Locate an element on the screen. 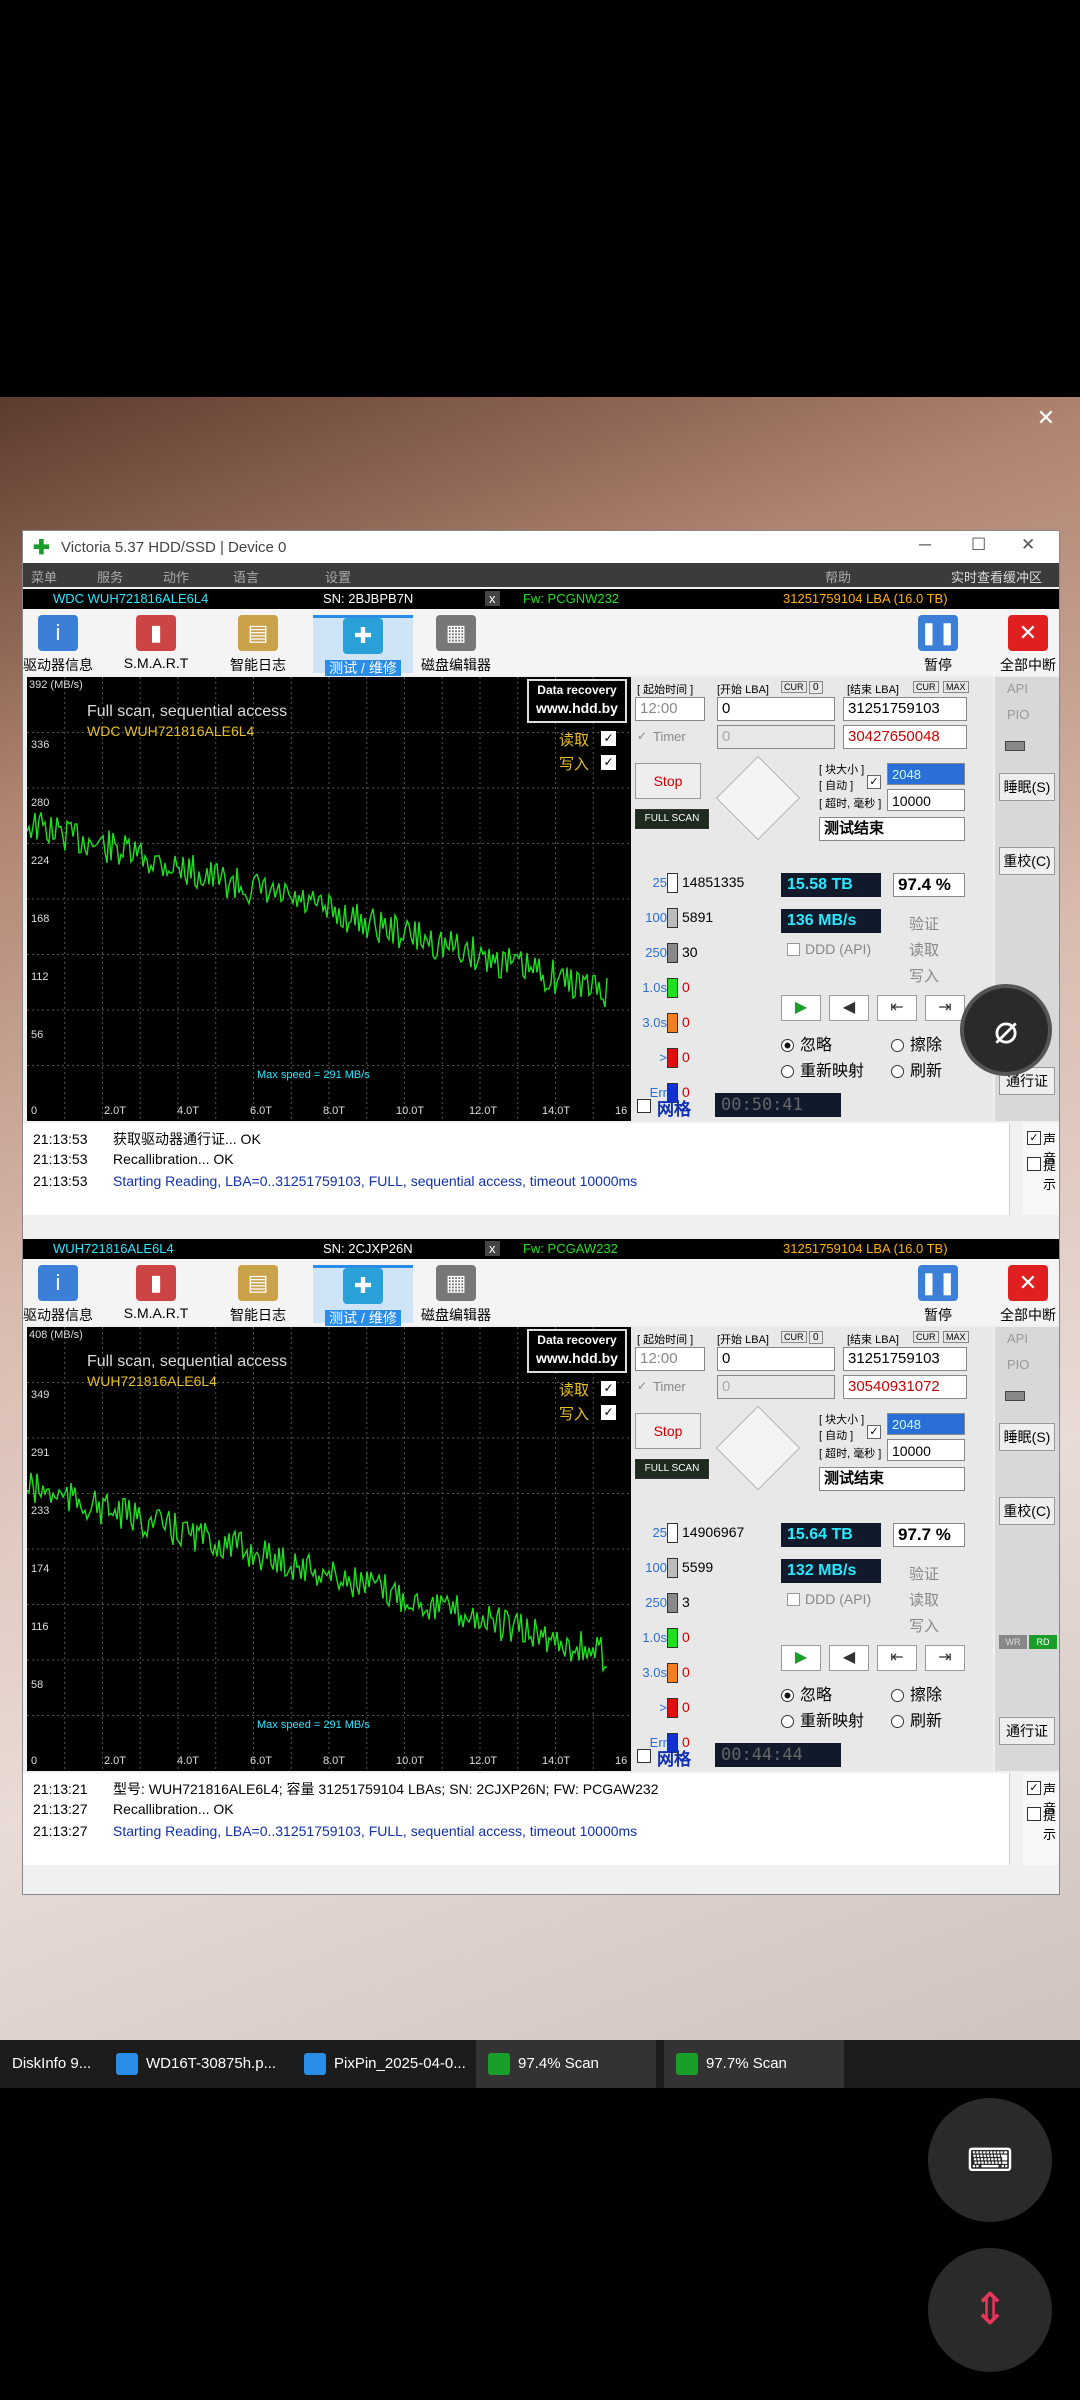 The image size is (1080, 2400). minimize-button: ─ is located at coordinates (925, 545).